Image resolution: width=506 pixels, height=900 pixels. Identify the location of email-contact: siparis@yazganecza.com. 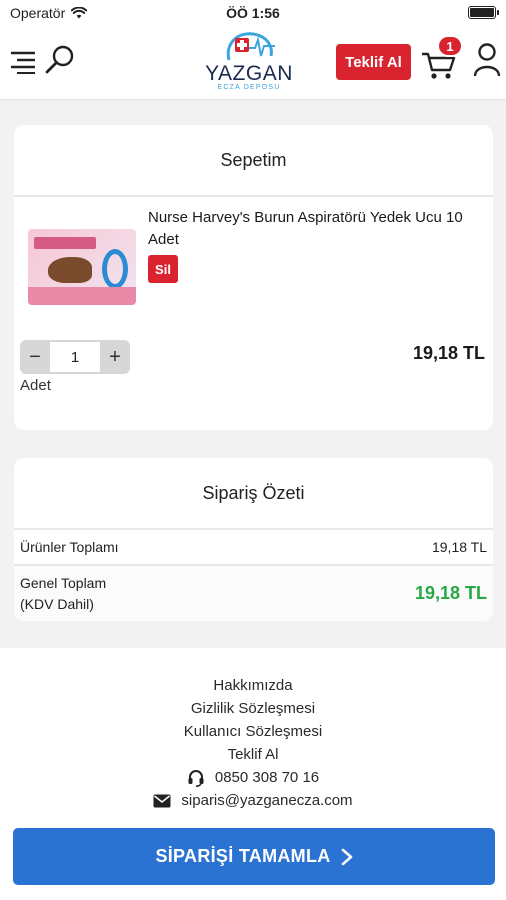
(253, 800).